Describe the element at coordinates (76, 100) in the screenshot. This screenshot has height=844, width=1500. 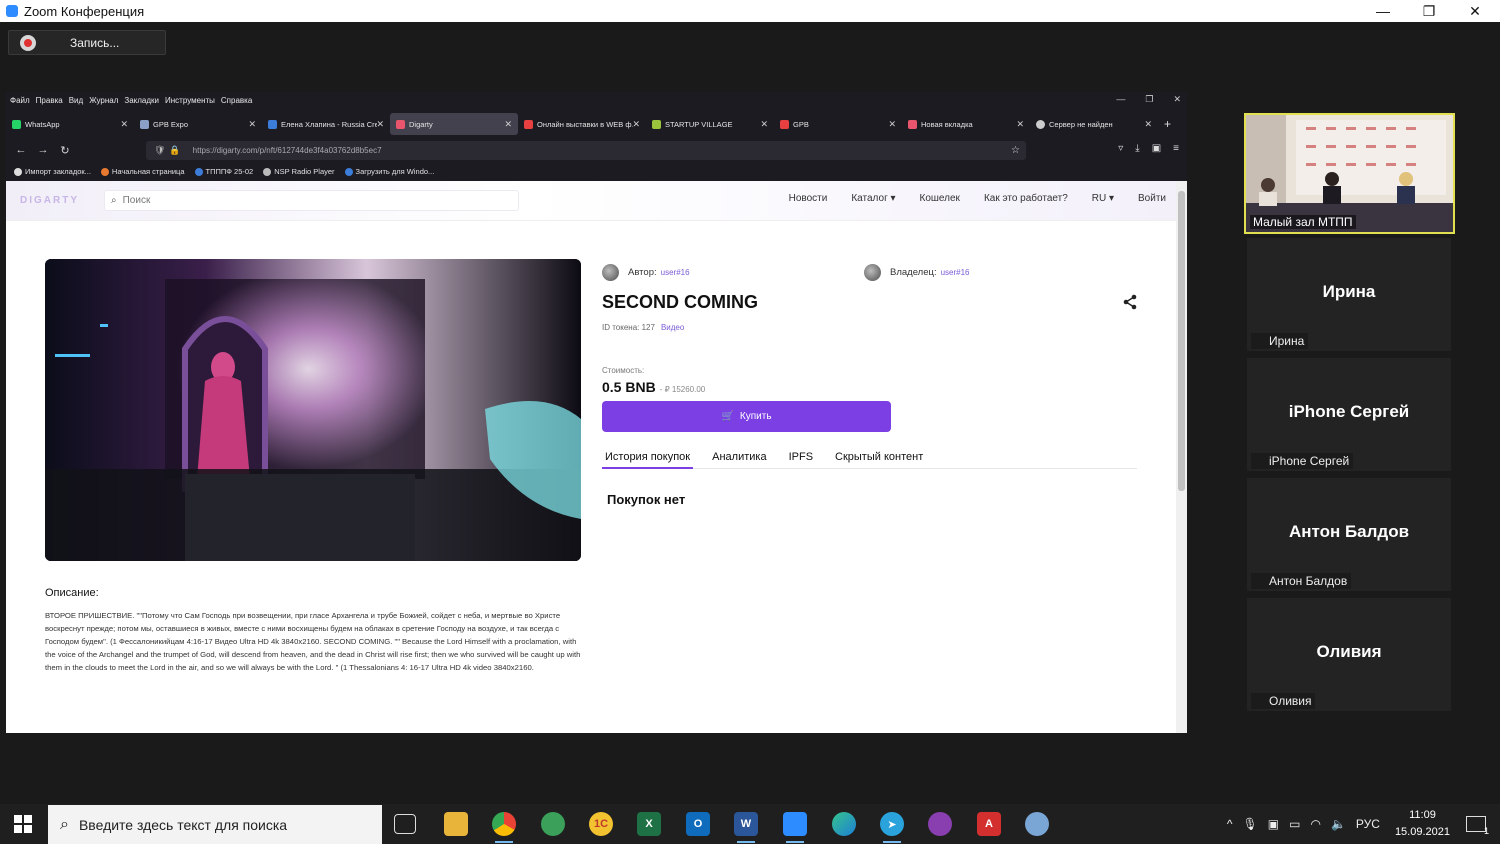
I see `menu-view: Вид` at that location.